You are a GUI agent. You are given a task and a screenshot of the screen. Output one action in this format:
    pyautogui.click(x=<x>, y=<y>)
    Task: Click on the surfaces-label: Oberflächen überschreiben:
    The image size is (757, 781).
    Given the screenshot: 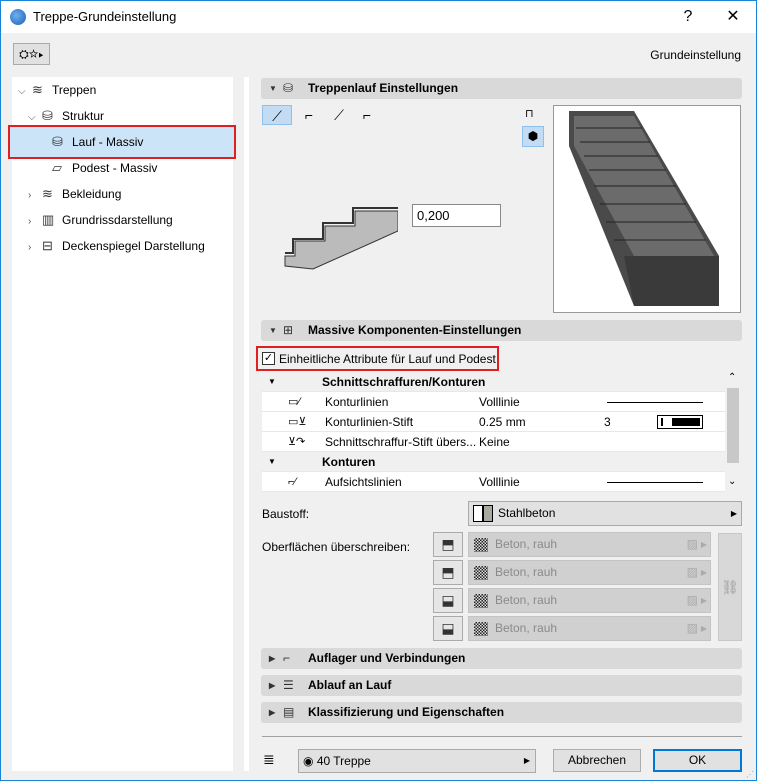 What is the action you would take?
    pyautogui.click(x=336, y=547)
    